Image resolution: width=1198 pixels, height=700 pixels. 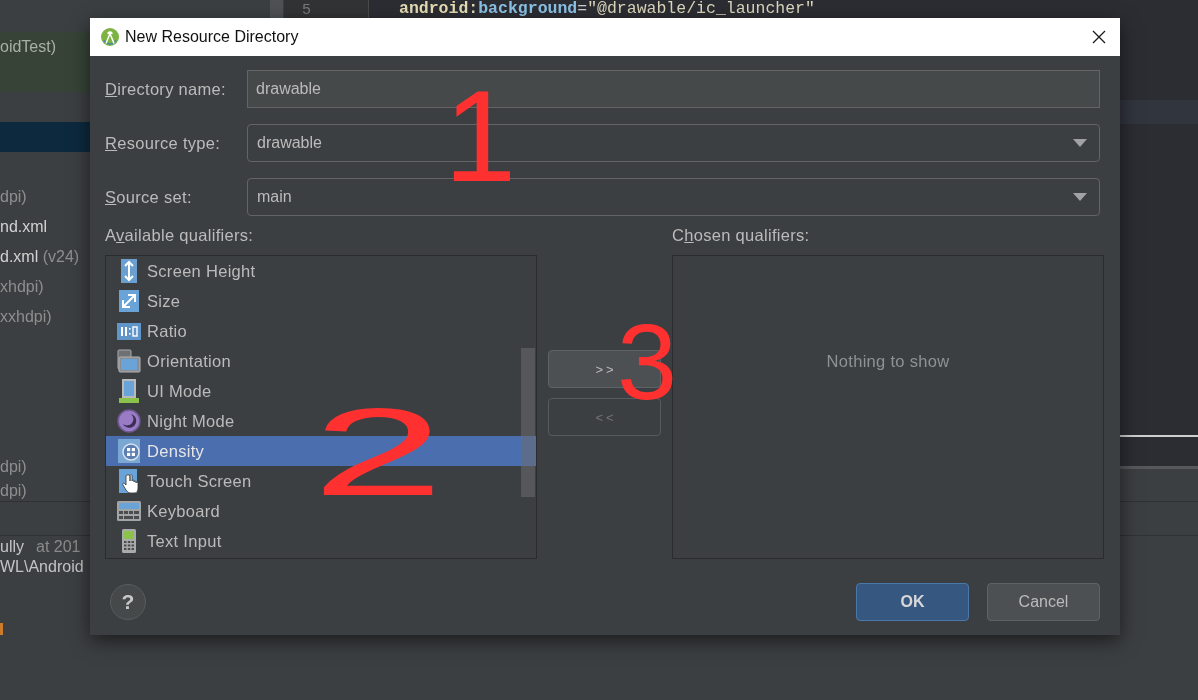 What do you see at coordinates (528, 422) in the screenshot?
I see `scrollbar` at bounding box center [528, 422].